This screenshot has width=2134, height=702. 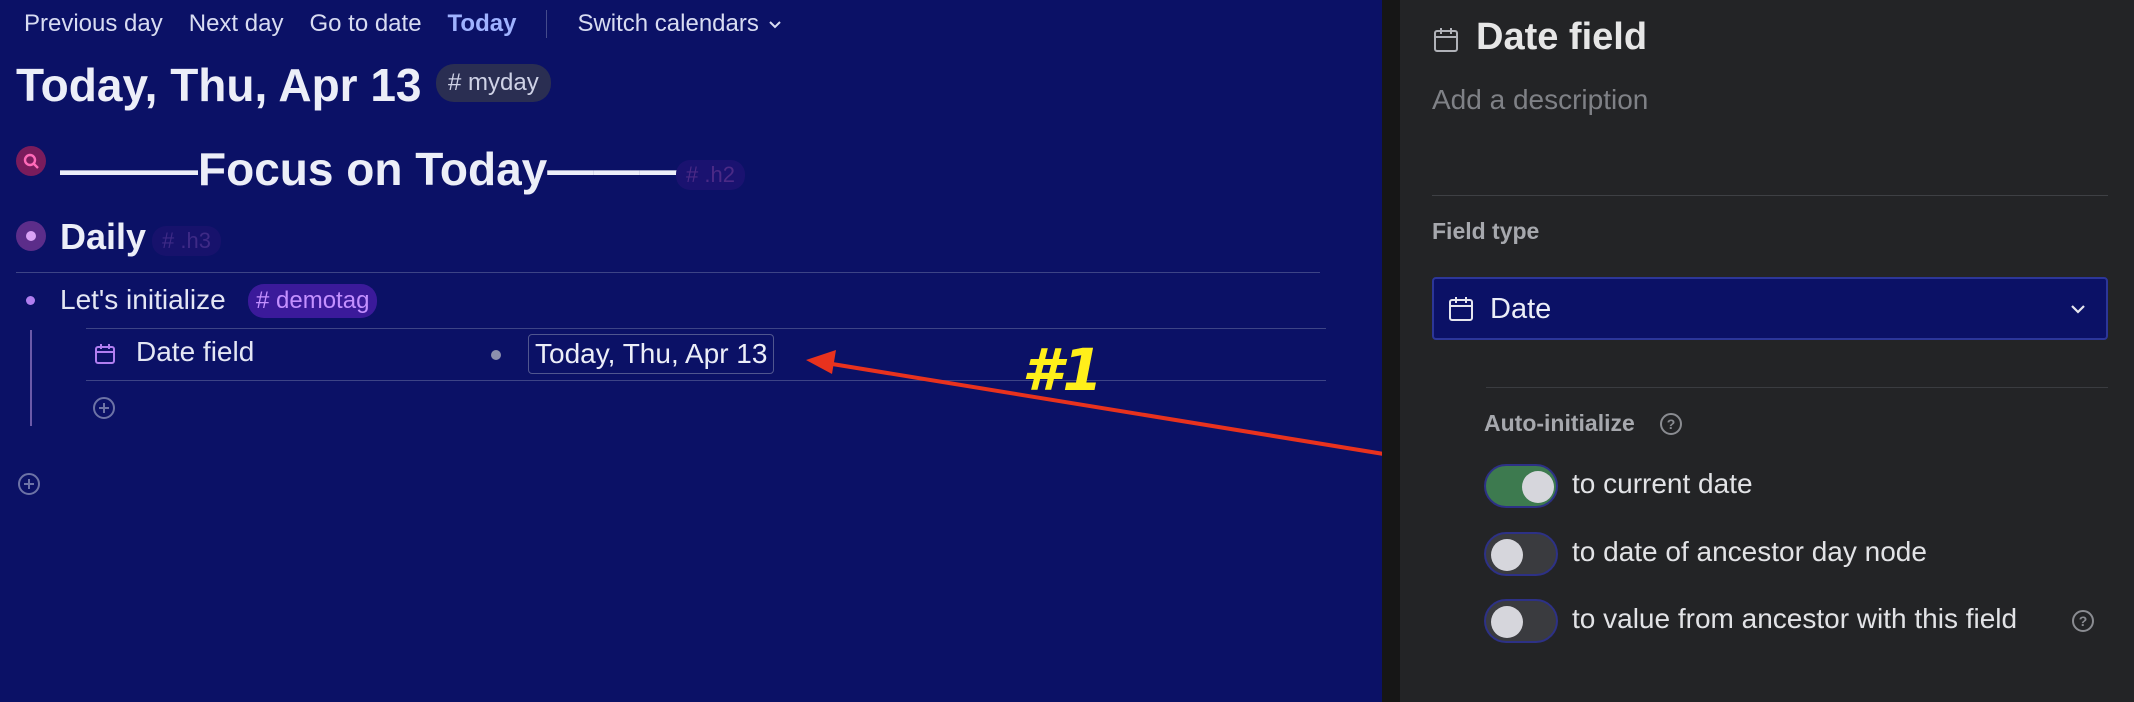 I want to click on option-label: to value from ancestor with this field, so click(x=1795, y=618).